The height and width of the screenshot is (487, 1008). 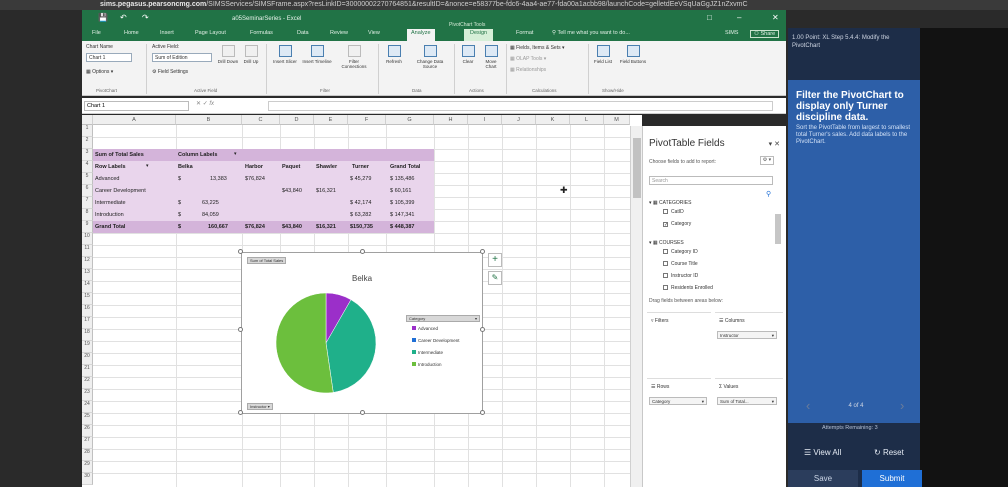 What do you see at coordinates (553, 120) in the screenshot?
I see `column-header: K` at bounding box center [553, 120].